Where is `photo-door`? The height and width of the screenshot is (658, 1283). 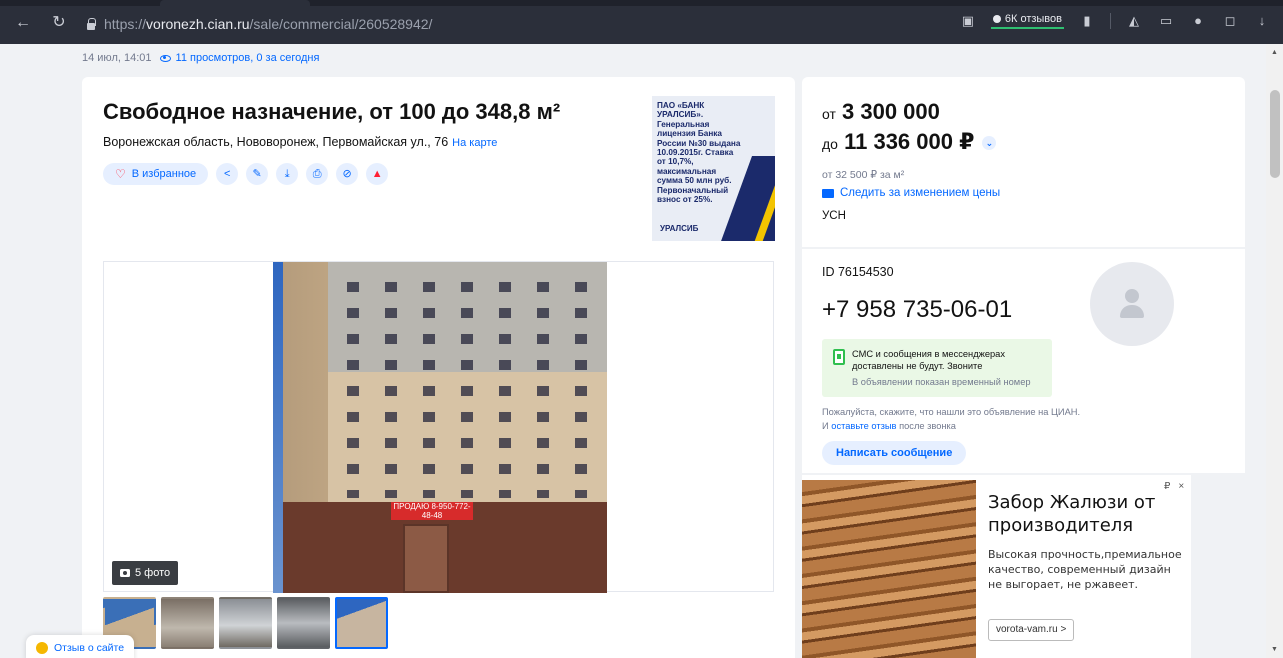
photo-door is located at coordinates (426, 558).